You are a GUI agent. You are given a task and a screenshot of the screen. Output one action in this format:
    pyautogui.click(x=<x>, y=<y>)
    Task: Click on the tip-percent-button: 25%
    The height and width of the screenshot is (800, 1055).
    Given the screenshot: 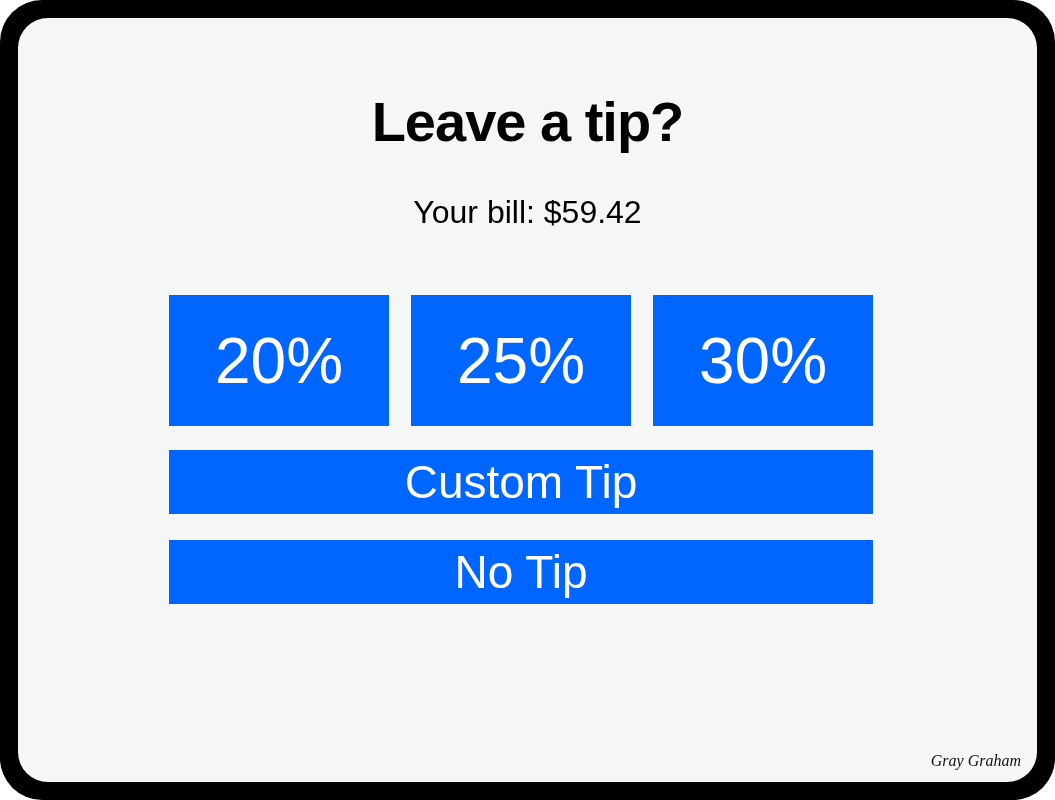 What is the action you would take?
    pyautogui.click(x=521, y=360)
    